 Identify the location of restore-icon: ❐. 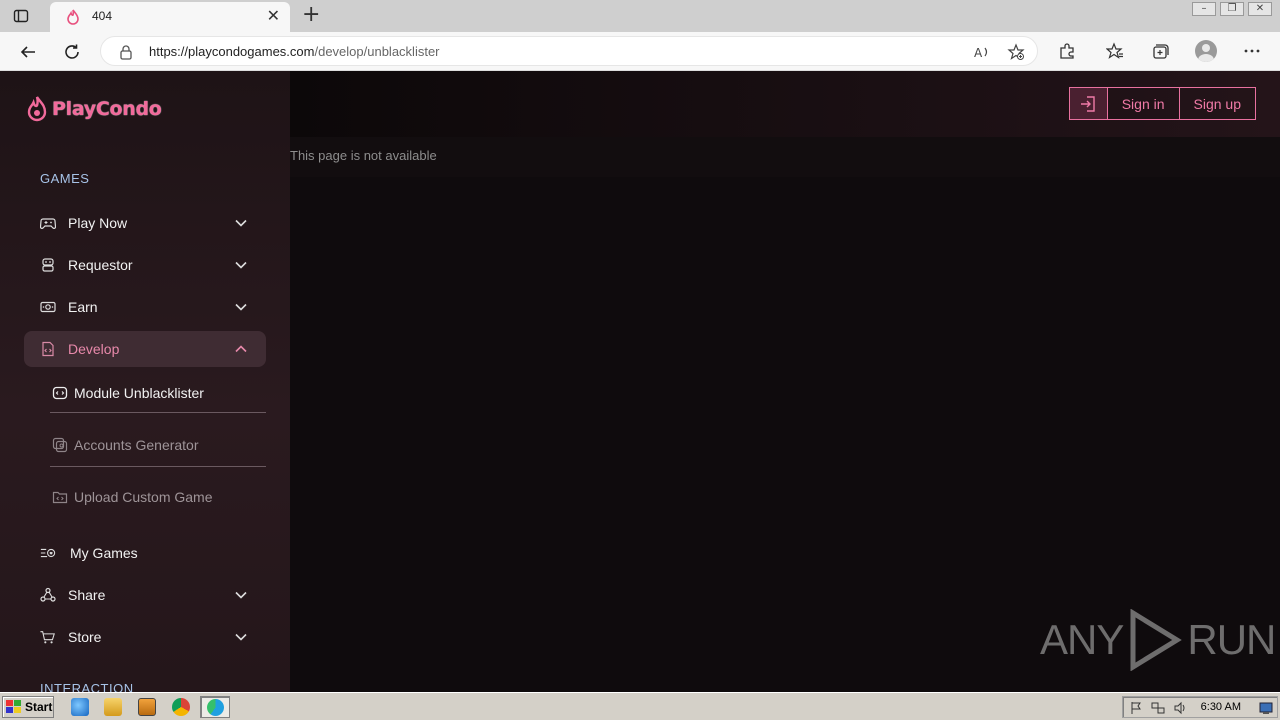
(1232, 9).